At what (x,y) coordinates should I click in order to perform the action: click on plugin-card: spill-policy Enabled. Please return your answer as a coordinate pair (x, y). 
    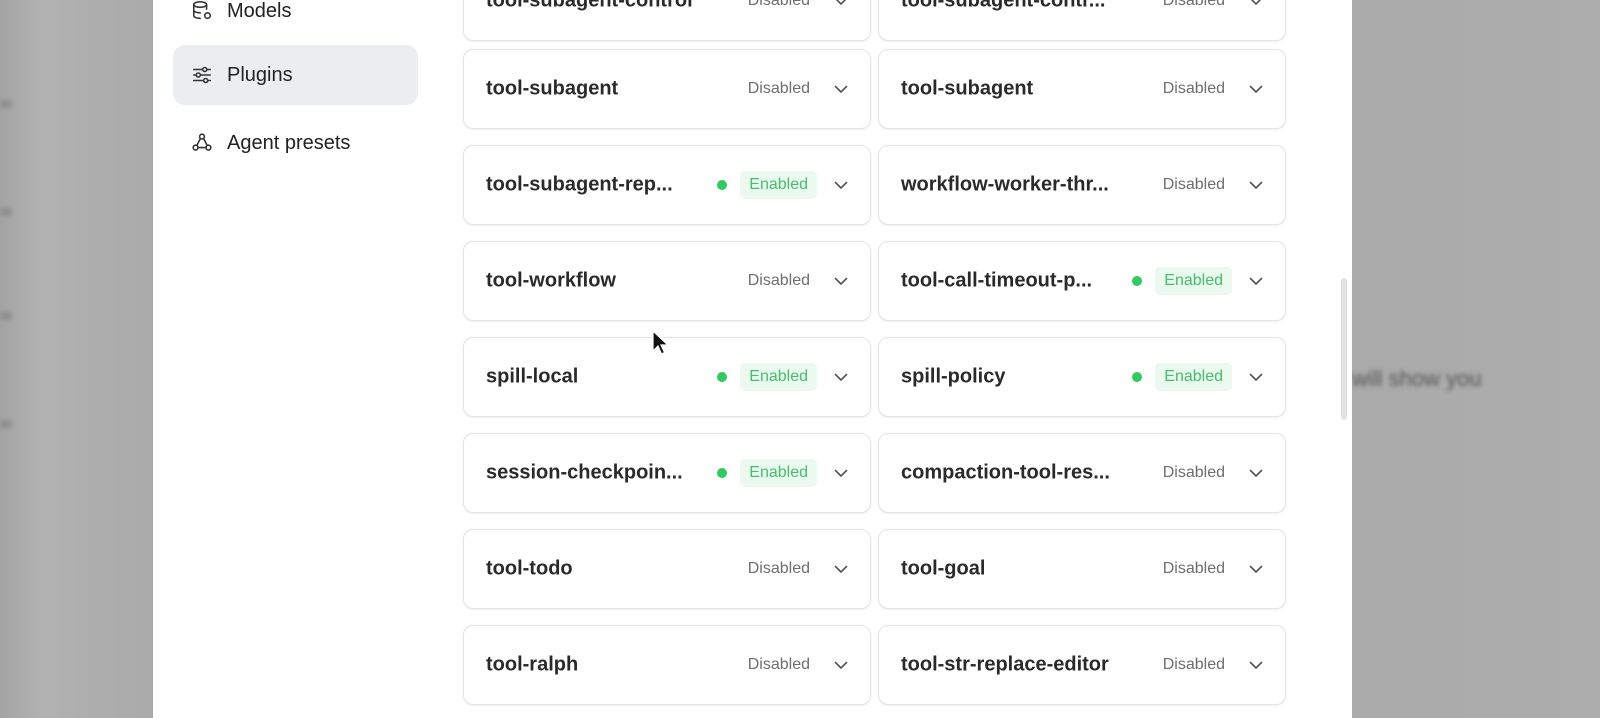
    Looking at the image, I should click on (1082, 377).